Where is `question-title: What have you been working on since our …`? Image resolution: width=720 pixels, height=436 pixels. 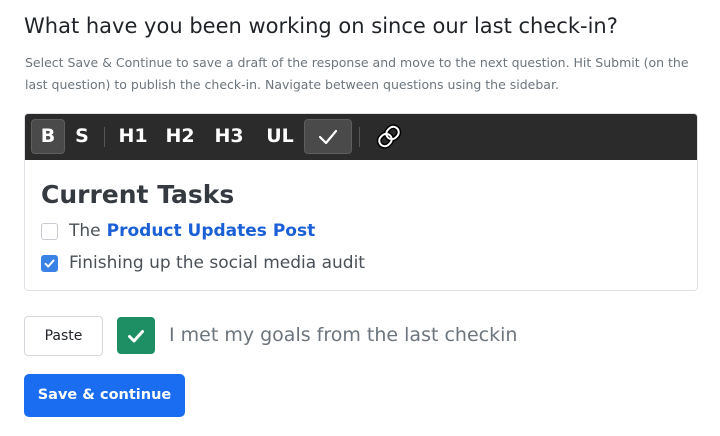
question-title: What have you been working on since our … is located at coordinates (321, 26).